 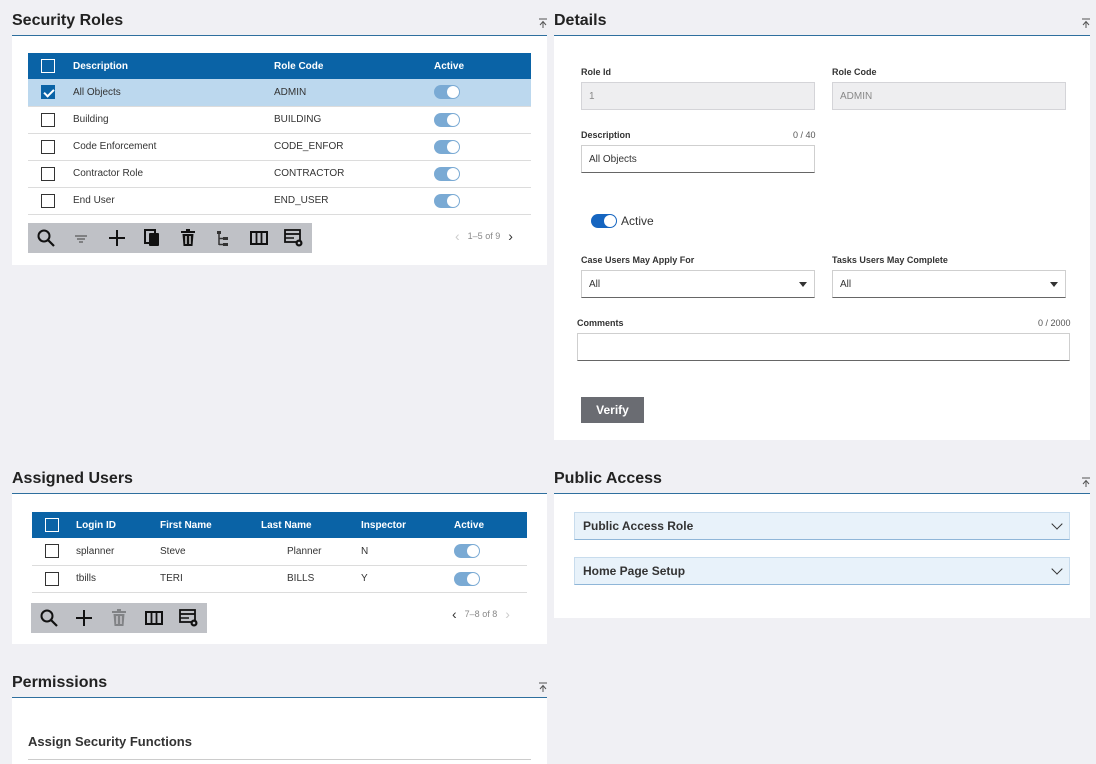 I want to click on plus-icon, so click(x=116, y=238).